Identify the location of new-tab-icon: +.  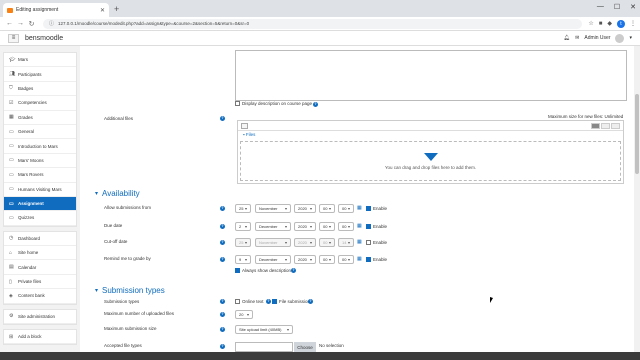
(116, 9).